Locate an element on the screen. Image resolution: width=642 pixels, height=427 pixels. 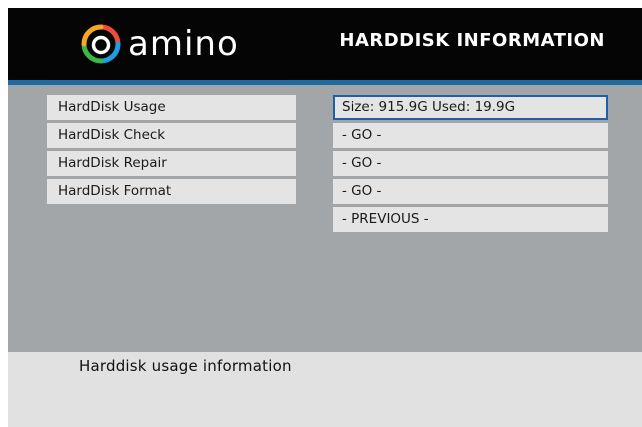
harddisk-usage-value: Size: 915.9G Used: 19.9G is located at coordinates (470, 107).